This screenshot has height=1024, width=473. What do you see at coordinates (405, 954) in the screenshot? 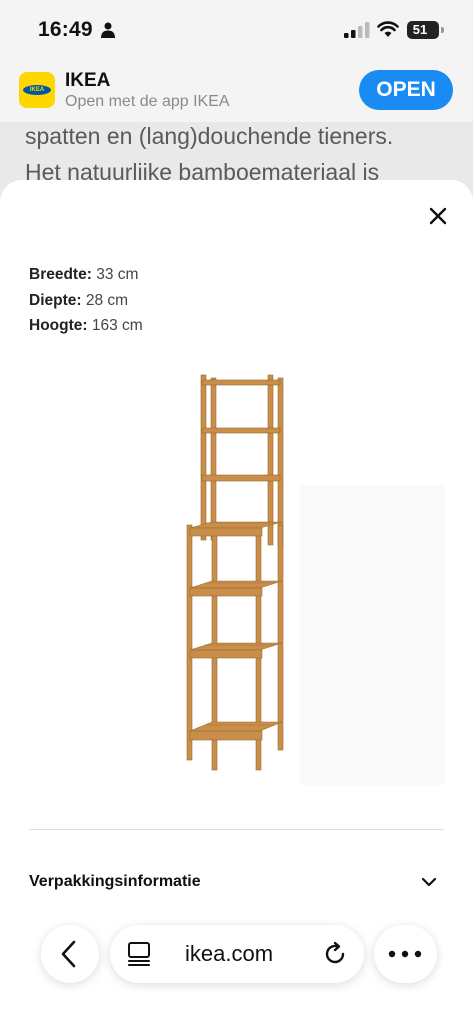
I see `more-icon` at bounding box center [405, 954].